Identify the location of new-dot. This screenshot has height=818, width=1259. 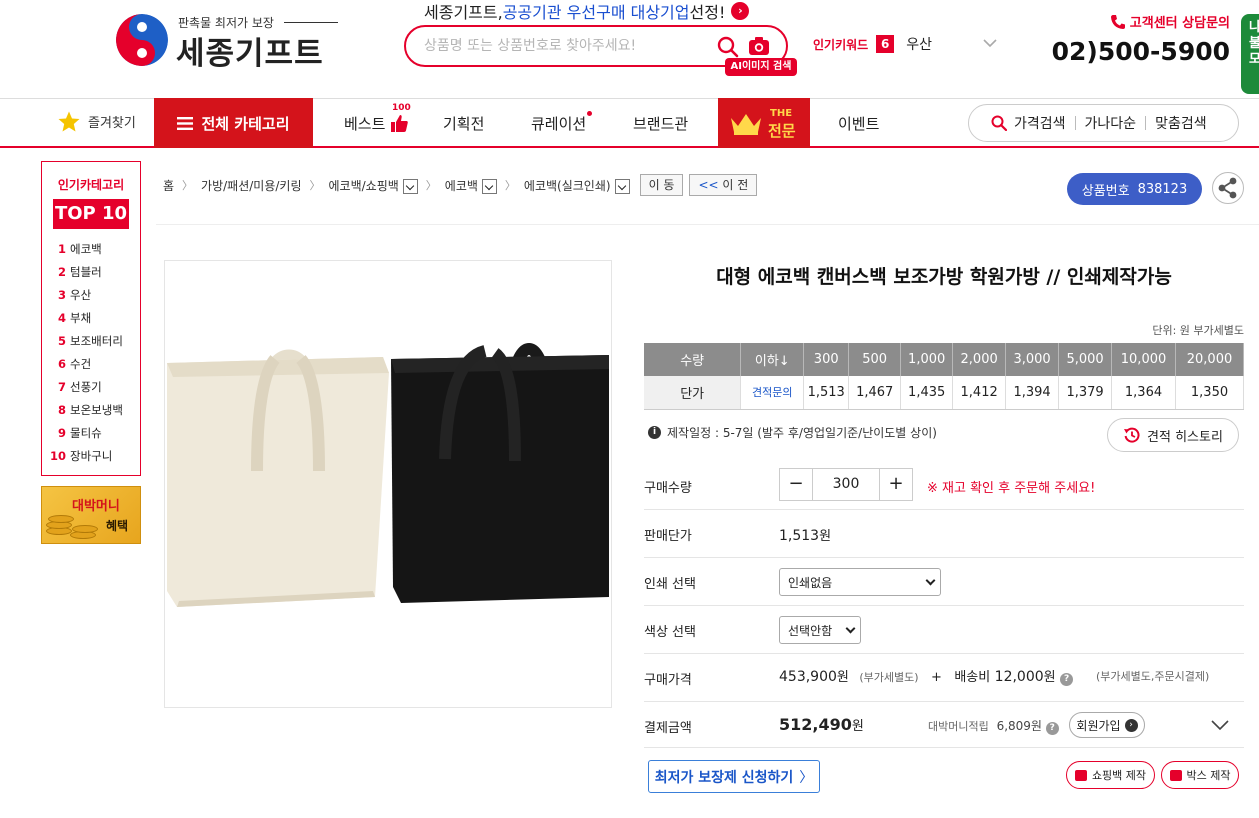
(589, 113).